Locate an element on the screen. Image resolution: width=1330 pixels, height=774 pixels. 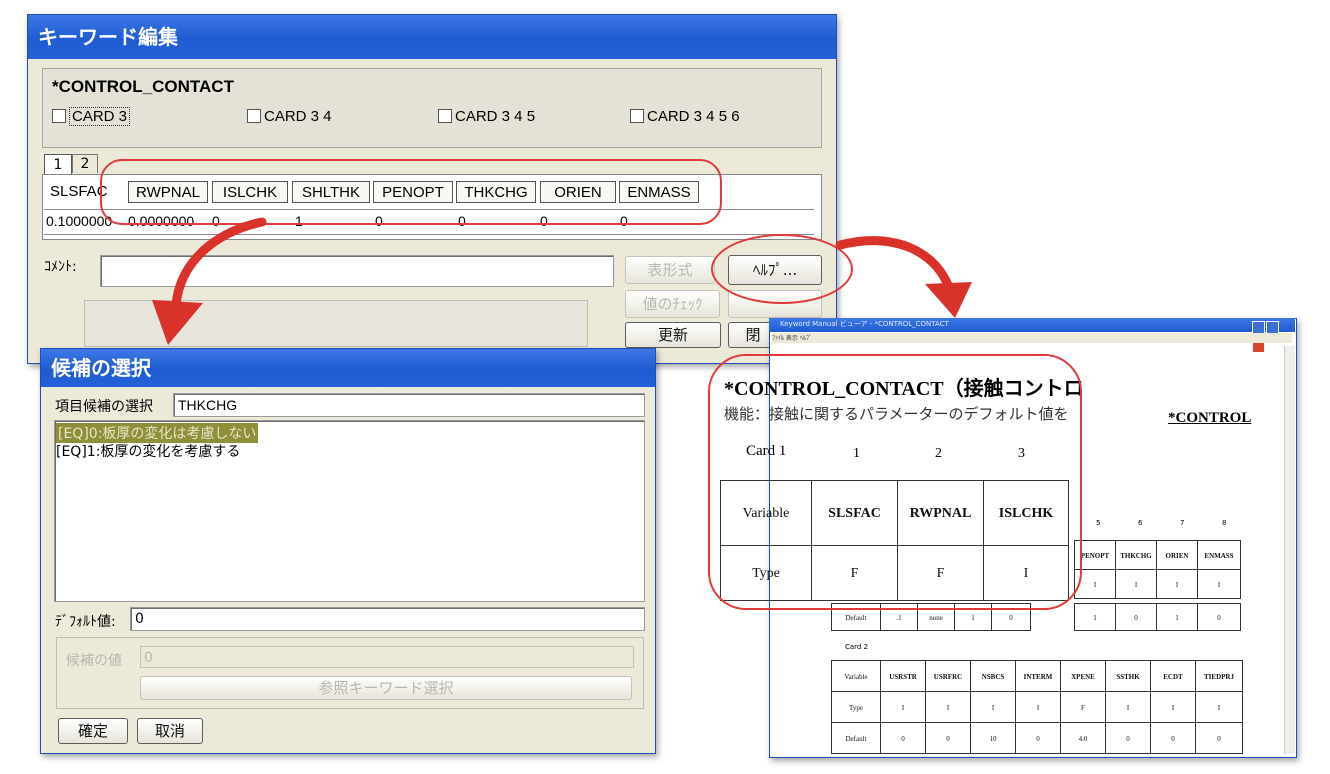
arrow-to-candidate-window is located at coordinates (219, 263).